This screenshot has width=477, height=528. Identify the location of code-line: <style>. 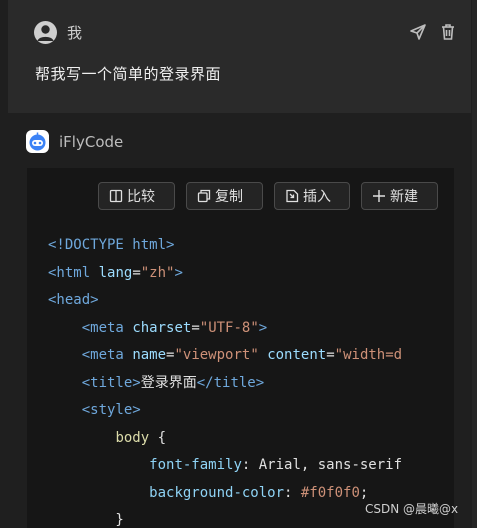
(225, 411).